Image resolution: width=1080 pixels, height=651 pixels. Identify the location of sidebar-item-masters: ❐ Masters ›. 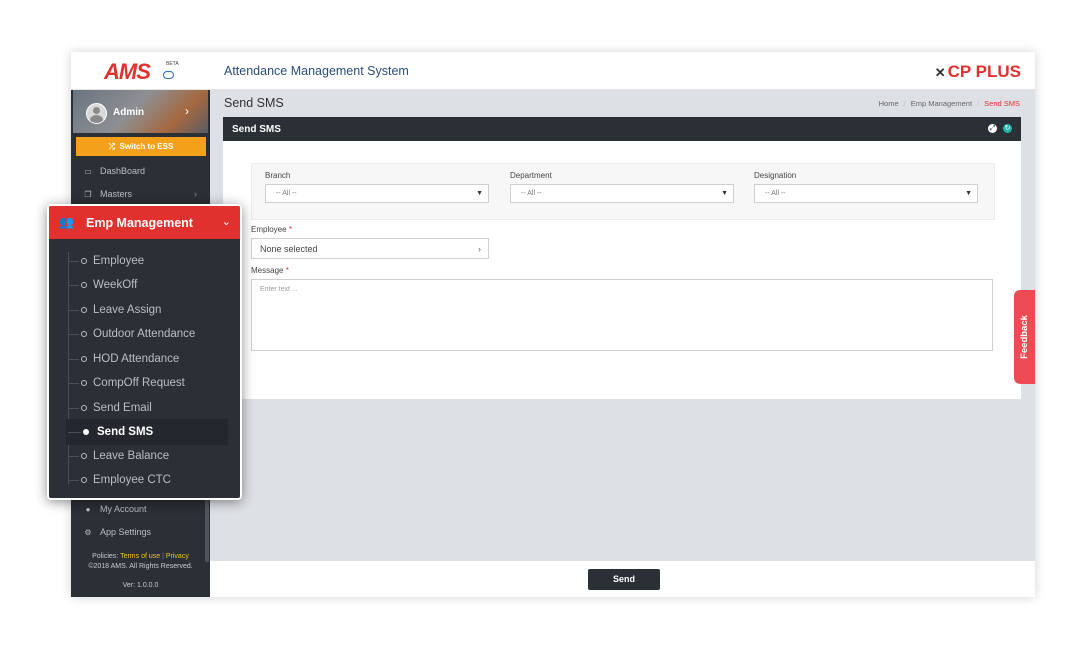
(144, 194).